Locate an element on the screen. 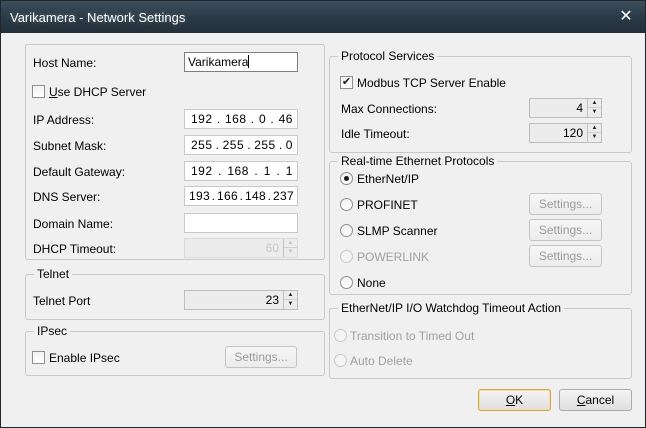 The width and height of the screenshot is (646, 428). ip-octet: 168 is located at coordinates (235, 119).